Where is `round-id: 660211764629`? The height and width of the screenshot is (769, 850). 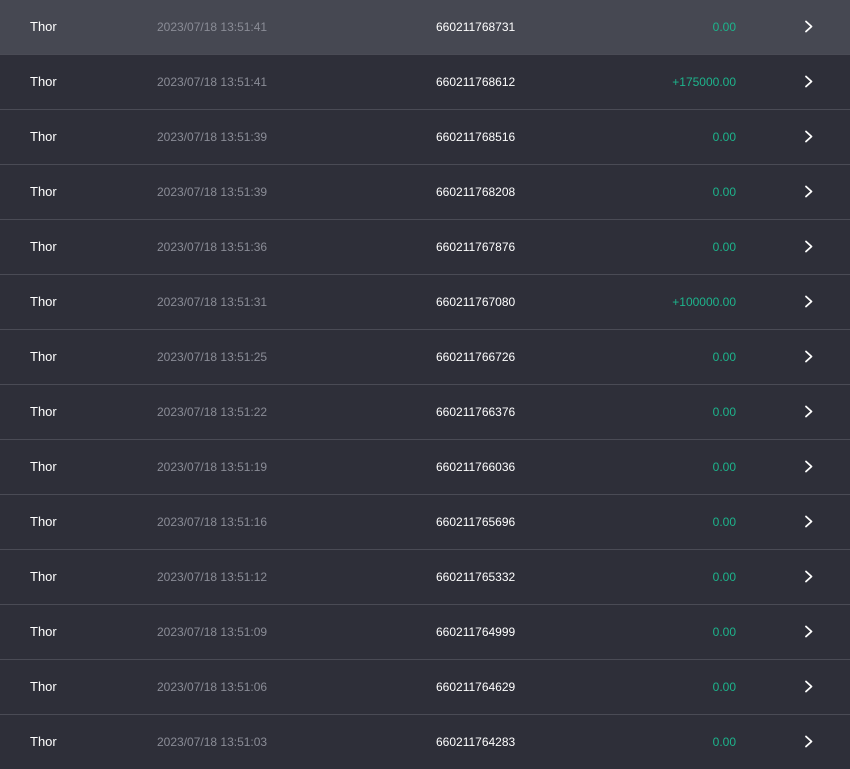
round-id: 660211764629 is located at coordinates (476, 687).